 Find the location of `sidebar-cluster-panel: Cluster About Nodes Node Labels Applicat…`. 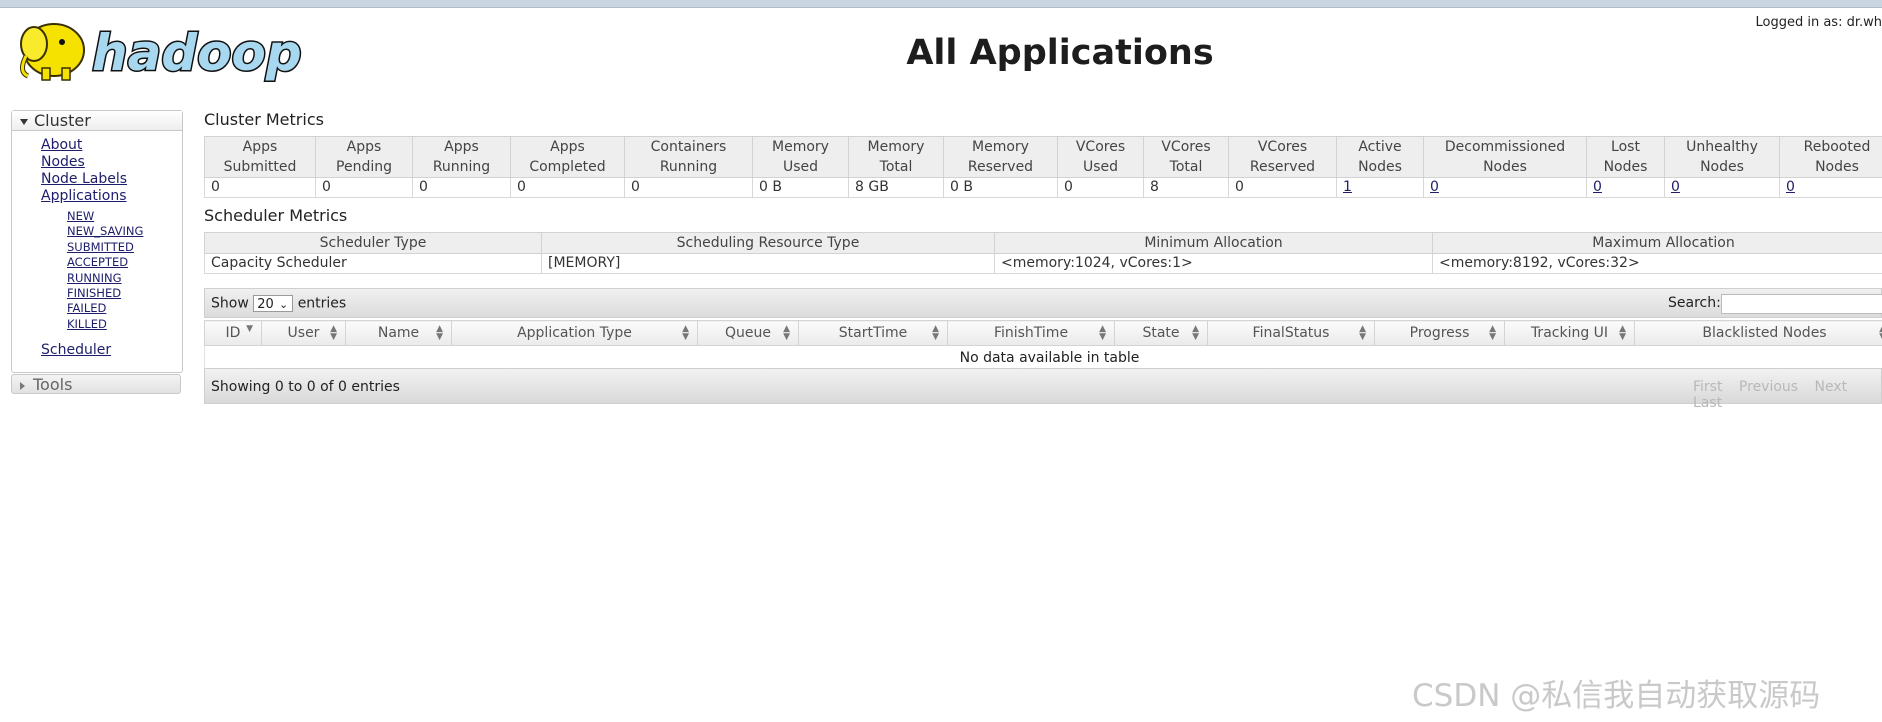

sidebar-cluster-panel: Cluster About Nodes Node Labels Applicat… is located at coordinates (97, 241).